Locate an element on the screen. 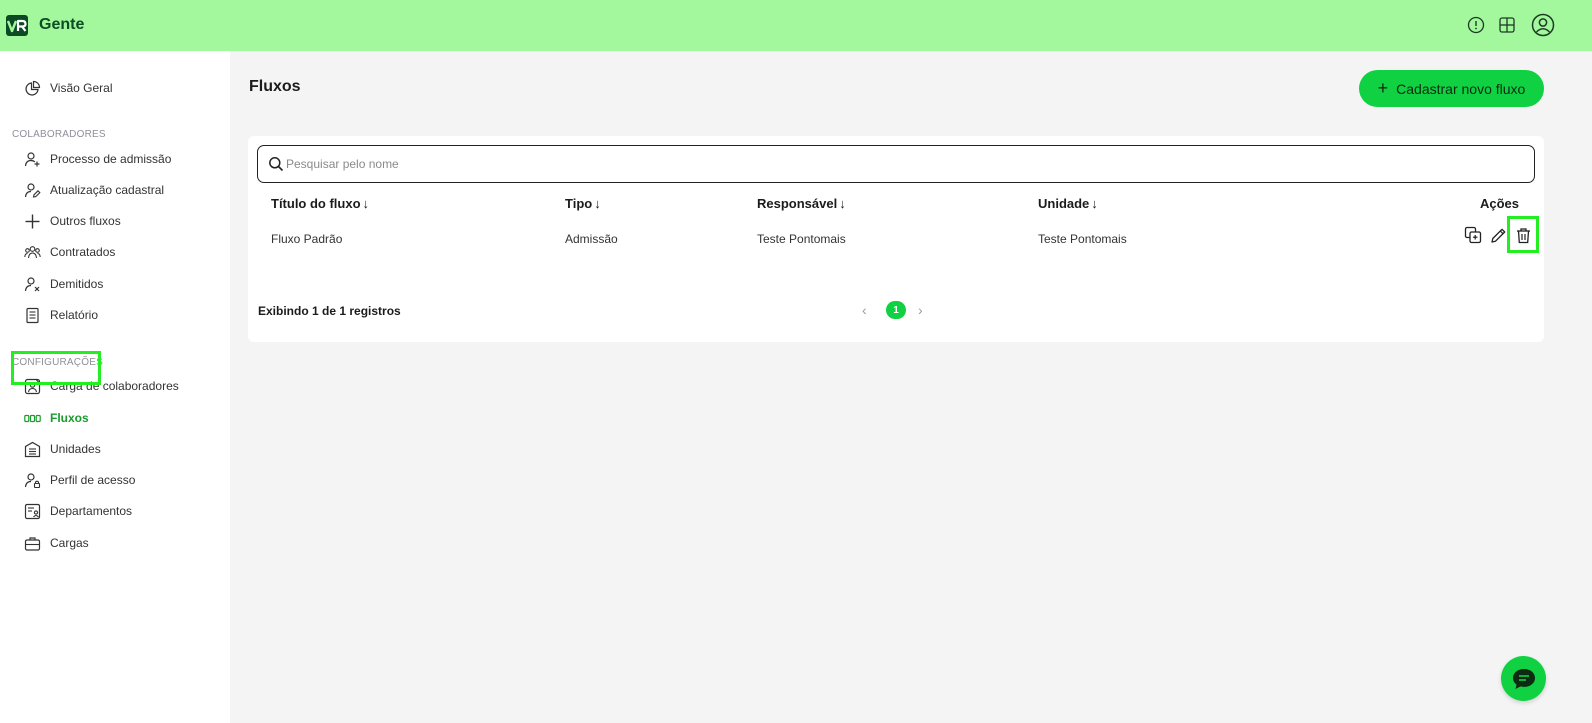 This screenshot has width=1592, height=723. sidebar-item-label: Visão Geral is located at coordinates (81, 88).